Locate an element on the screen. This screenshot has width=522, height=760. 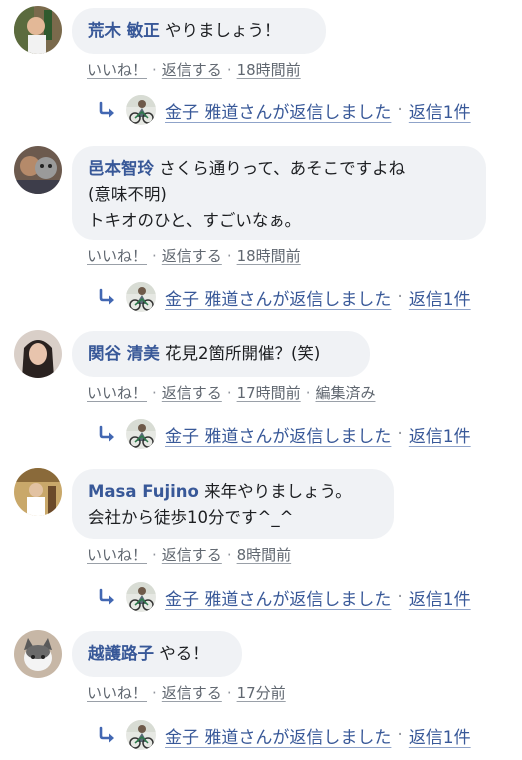
edited-label: 編集済み is located at coordinates (345, 393).